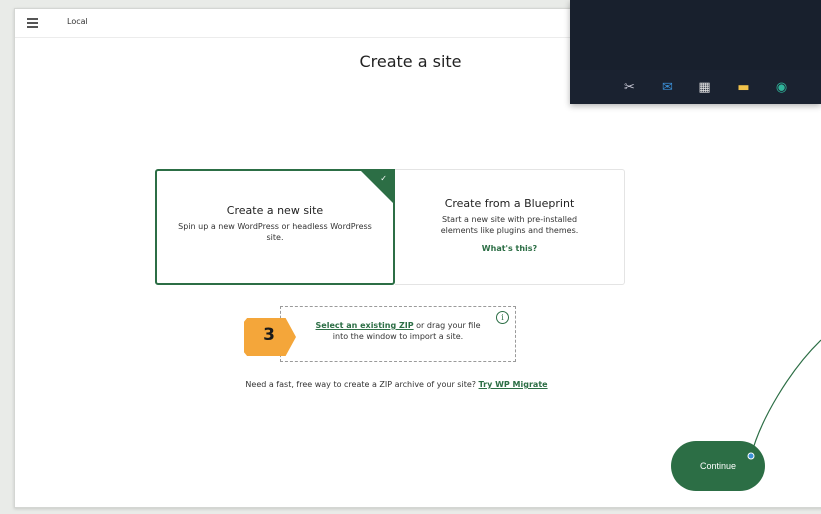  I want to click on checkmark-icon: ✓, so click(383, 178).